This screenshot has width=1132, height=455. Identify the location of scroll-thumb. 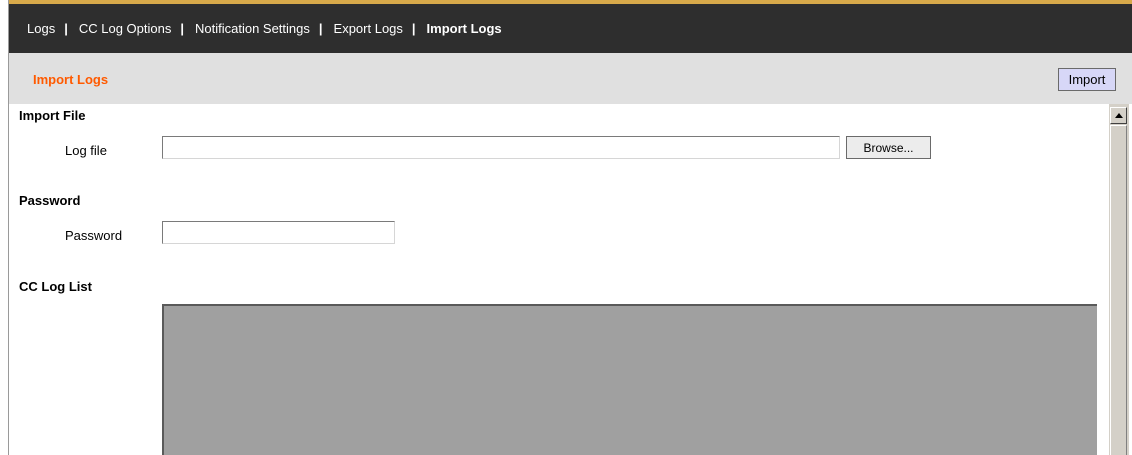
(1118, 290).